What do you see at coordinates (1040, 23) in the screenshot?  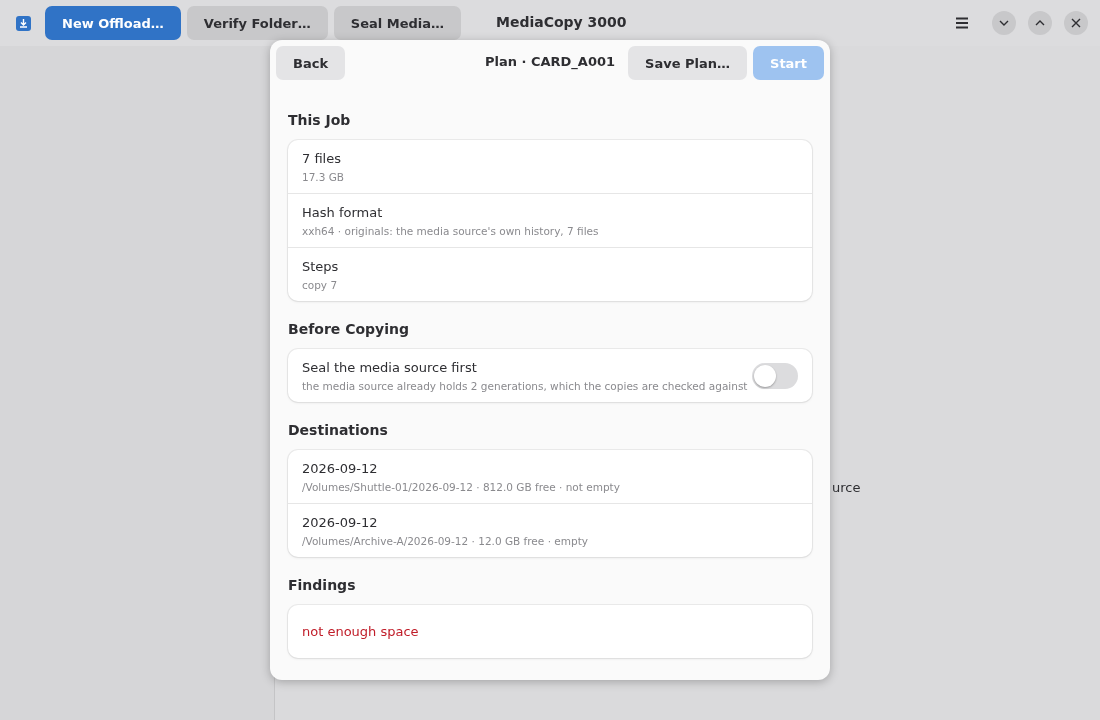 I see `maximize-icon` at bounding box center [1040, 23].